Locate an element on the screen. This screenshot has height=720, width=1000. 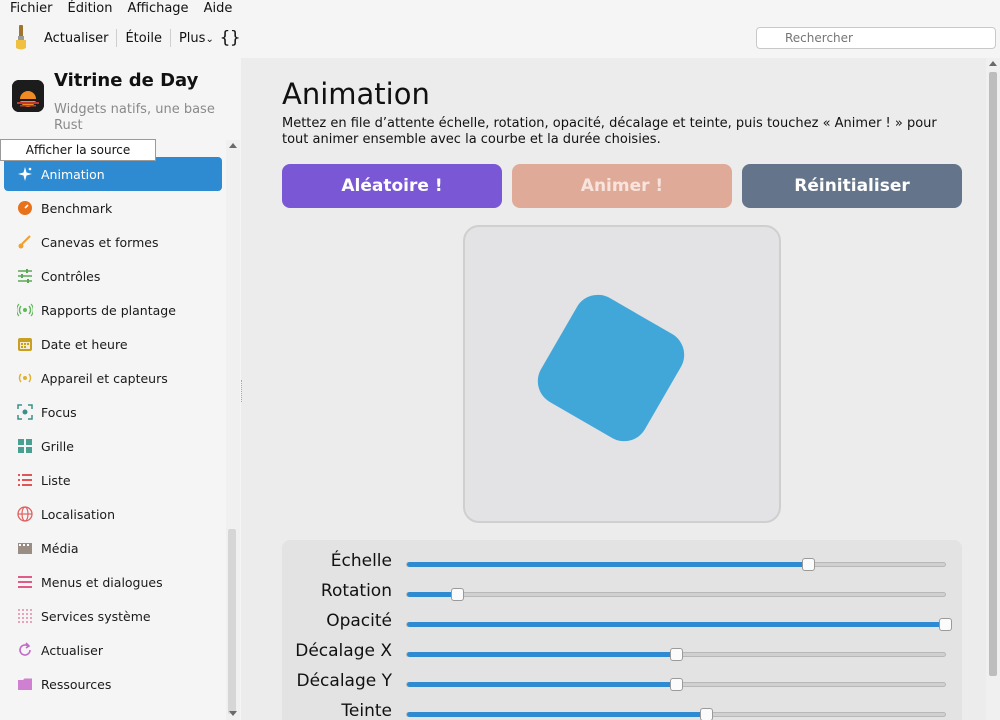
sidebar-item-globe: Localisation is located at coordinates (113, 514).